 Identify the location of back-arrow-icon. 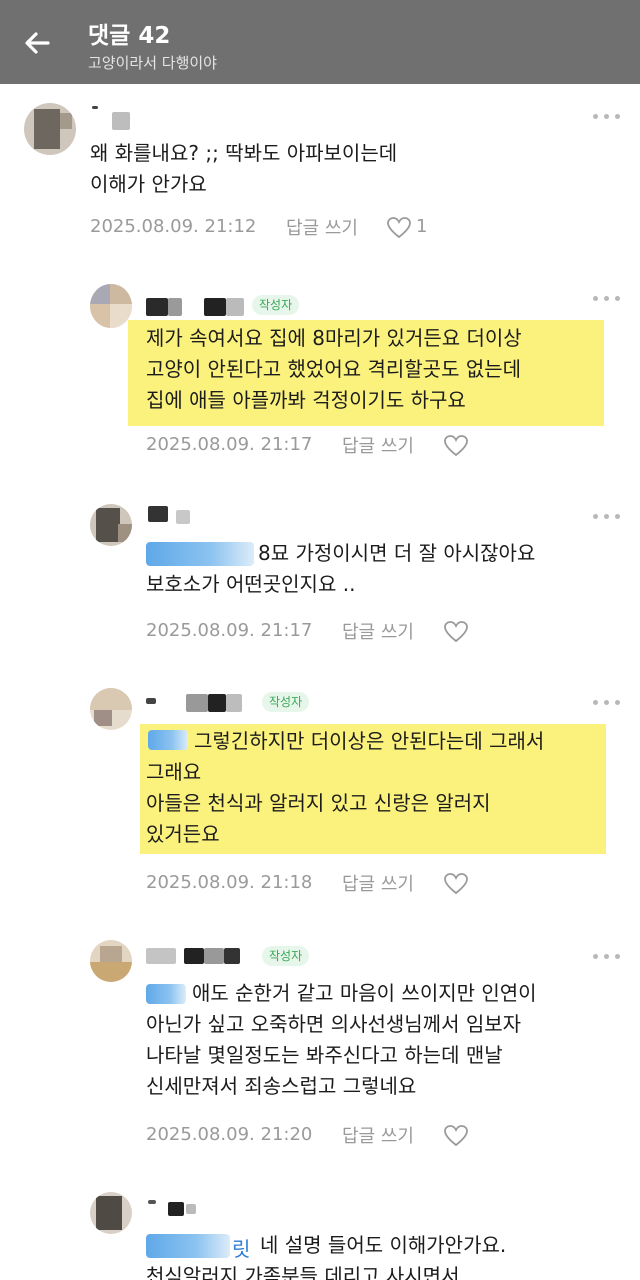
(39, 43).